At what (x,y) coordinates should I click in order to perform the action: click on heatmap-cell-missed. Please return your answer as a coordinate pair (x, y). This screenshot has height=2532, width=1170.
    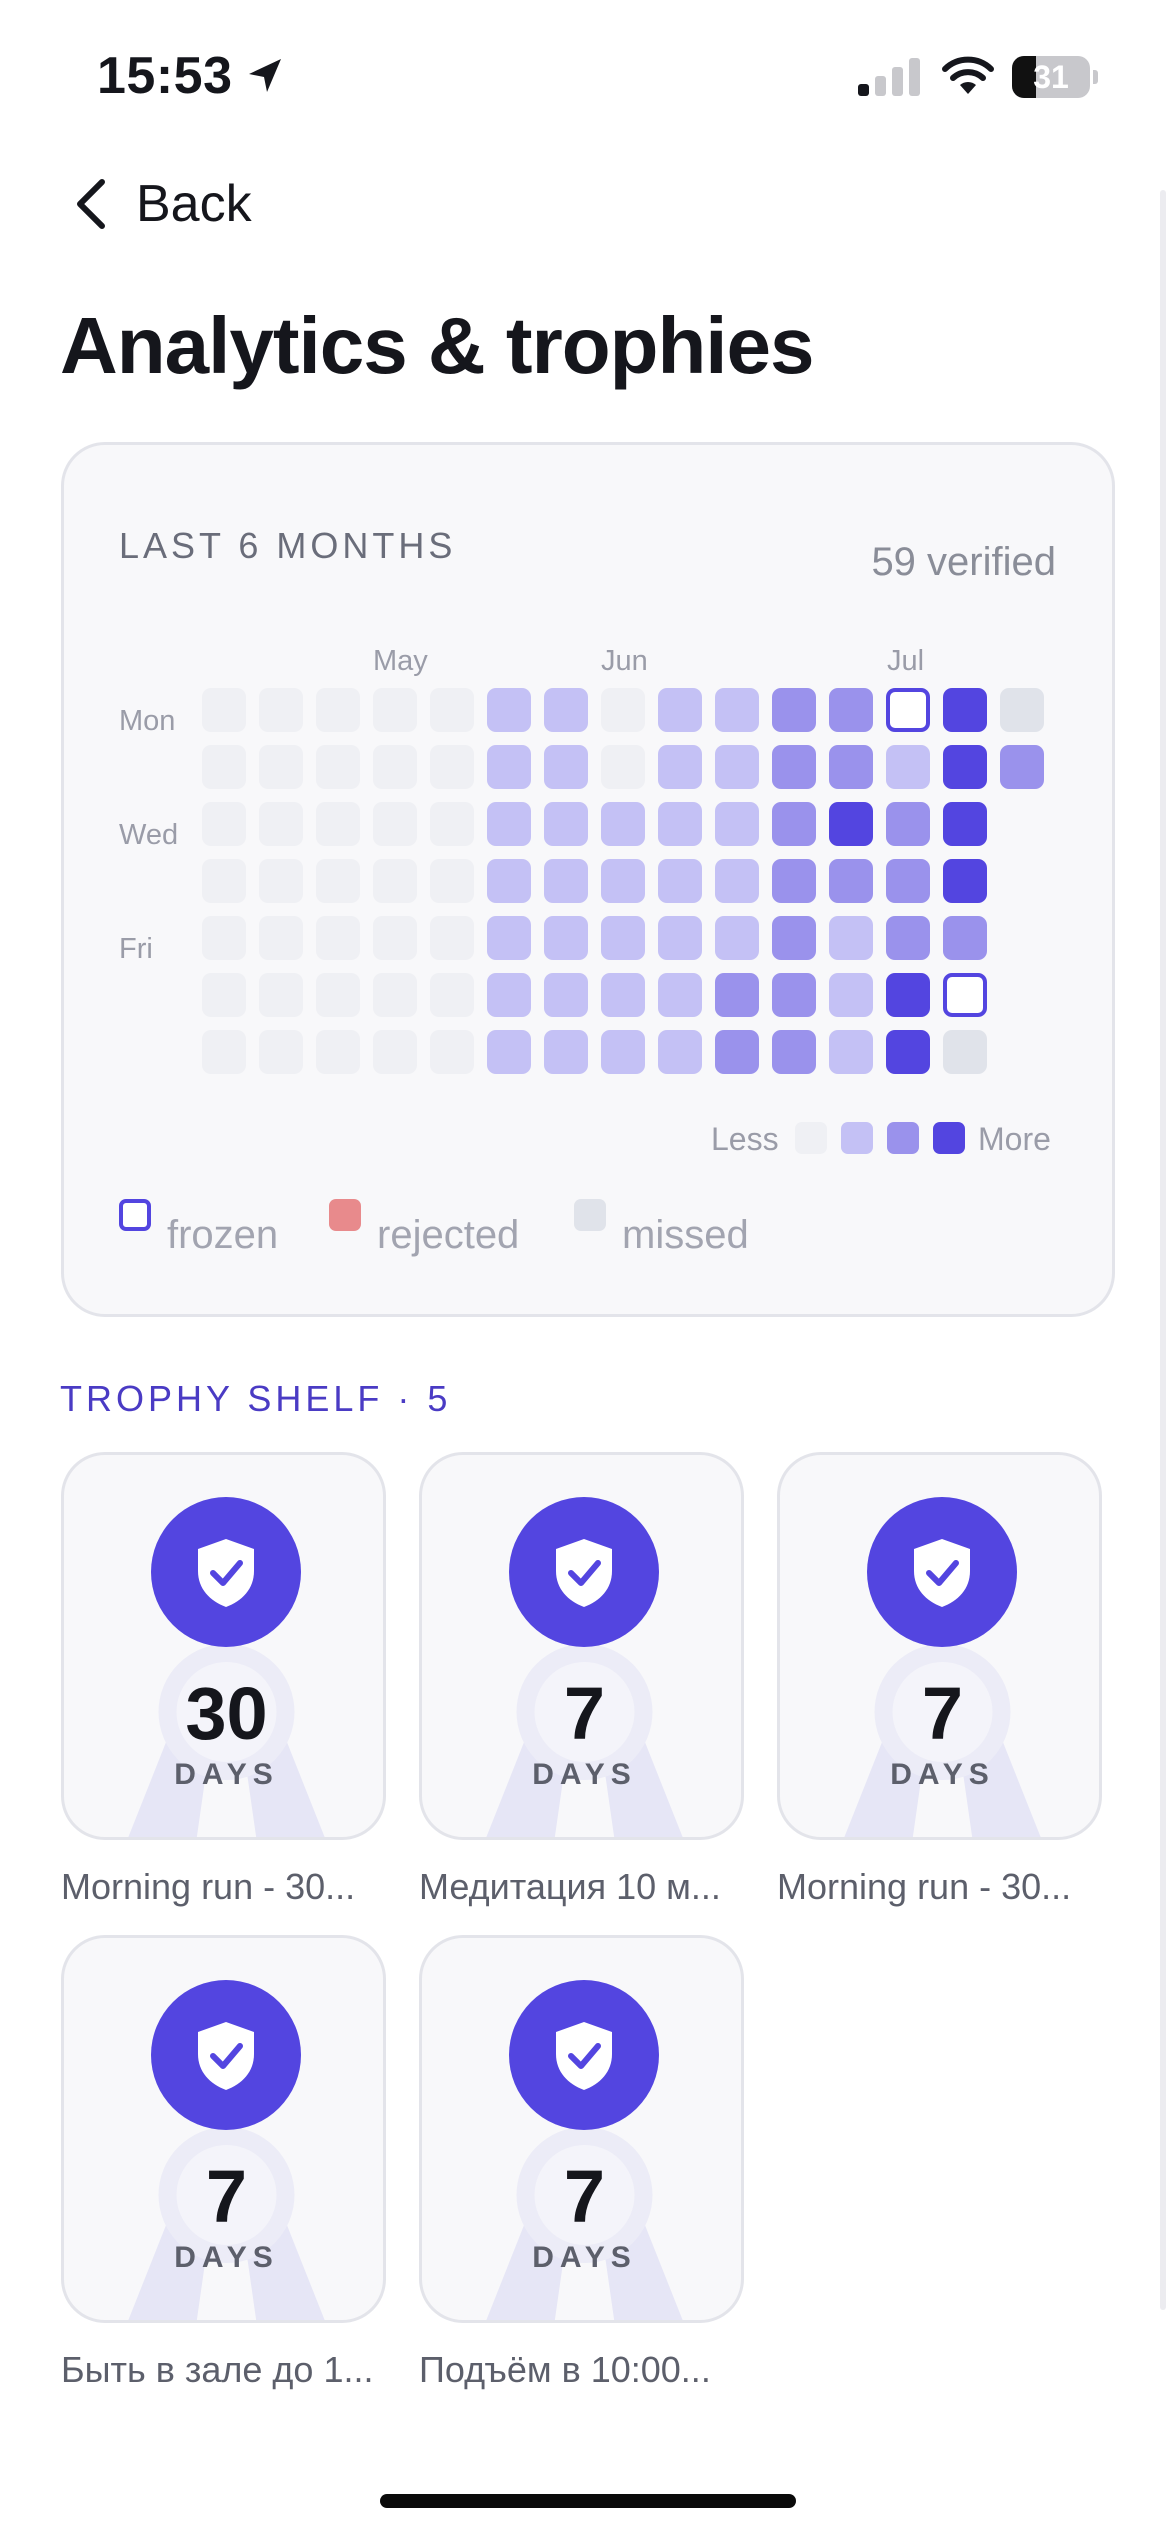
    Looking at the image, I should click on (1022, 710).